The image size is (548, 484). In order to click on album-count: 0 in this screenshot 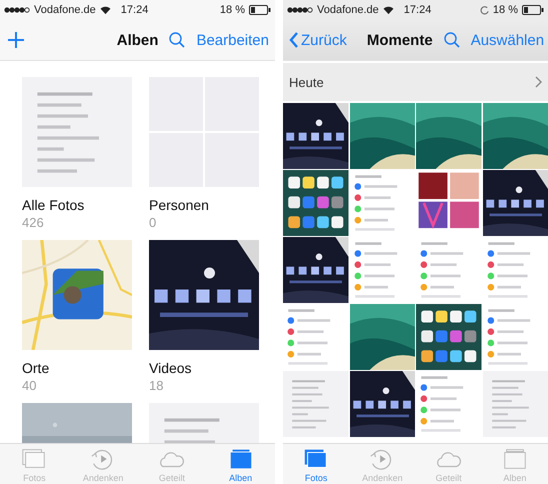, I will do `click(153, 222)`.